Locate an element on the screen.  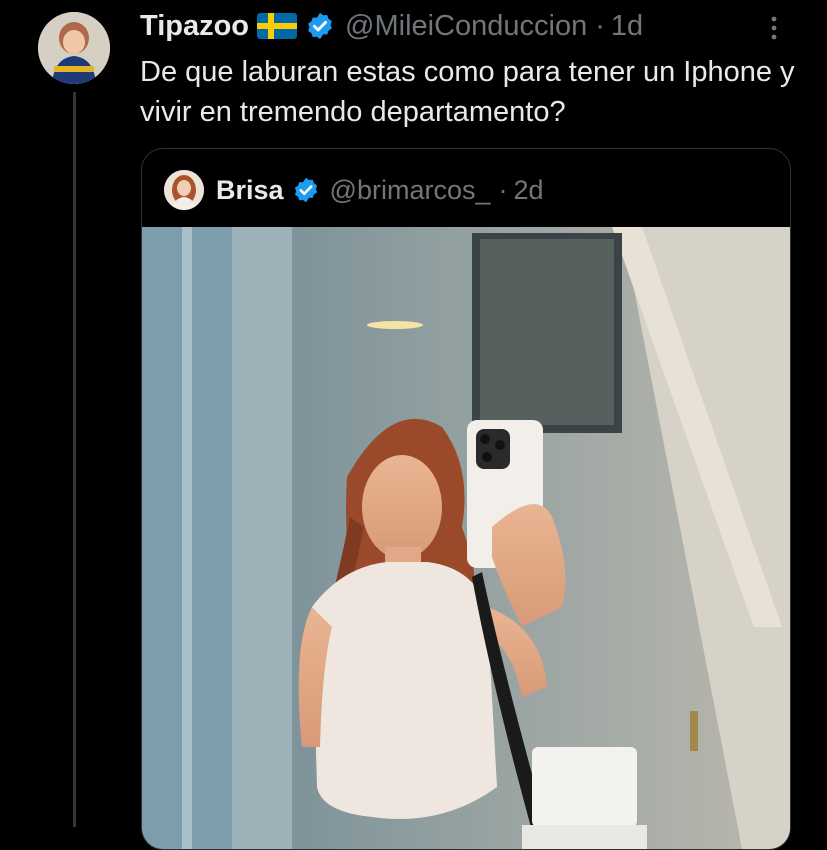
author-avatar is located at coordinates (74, 48).